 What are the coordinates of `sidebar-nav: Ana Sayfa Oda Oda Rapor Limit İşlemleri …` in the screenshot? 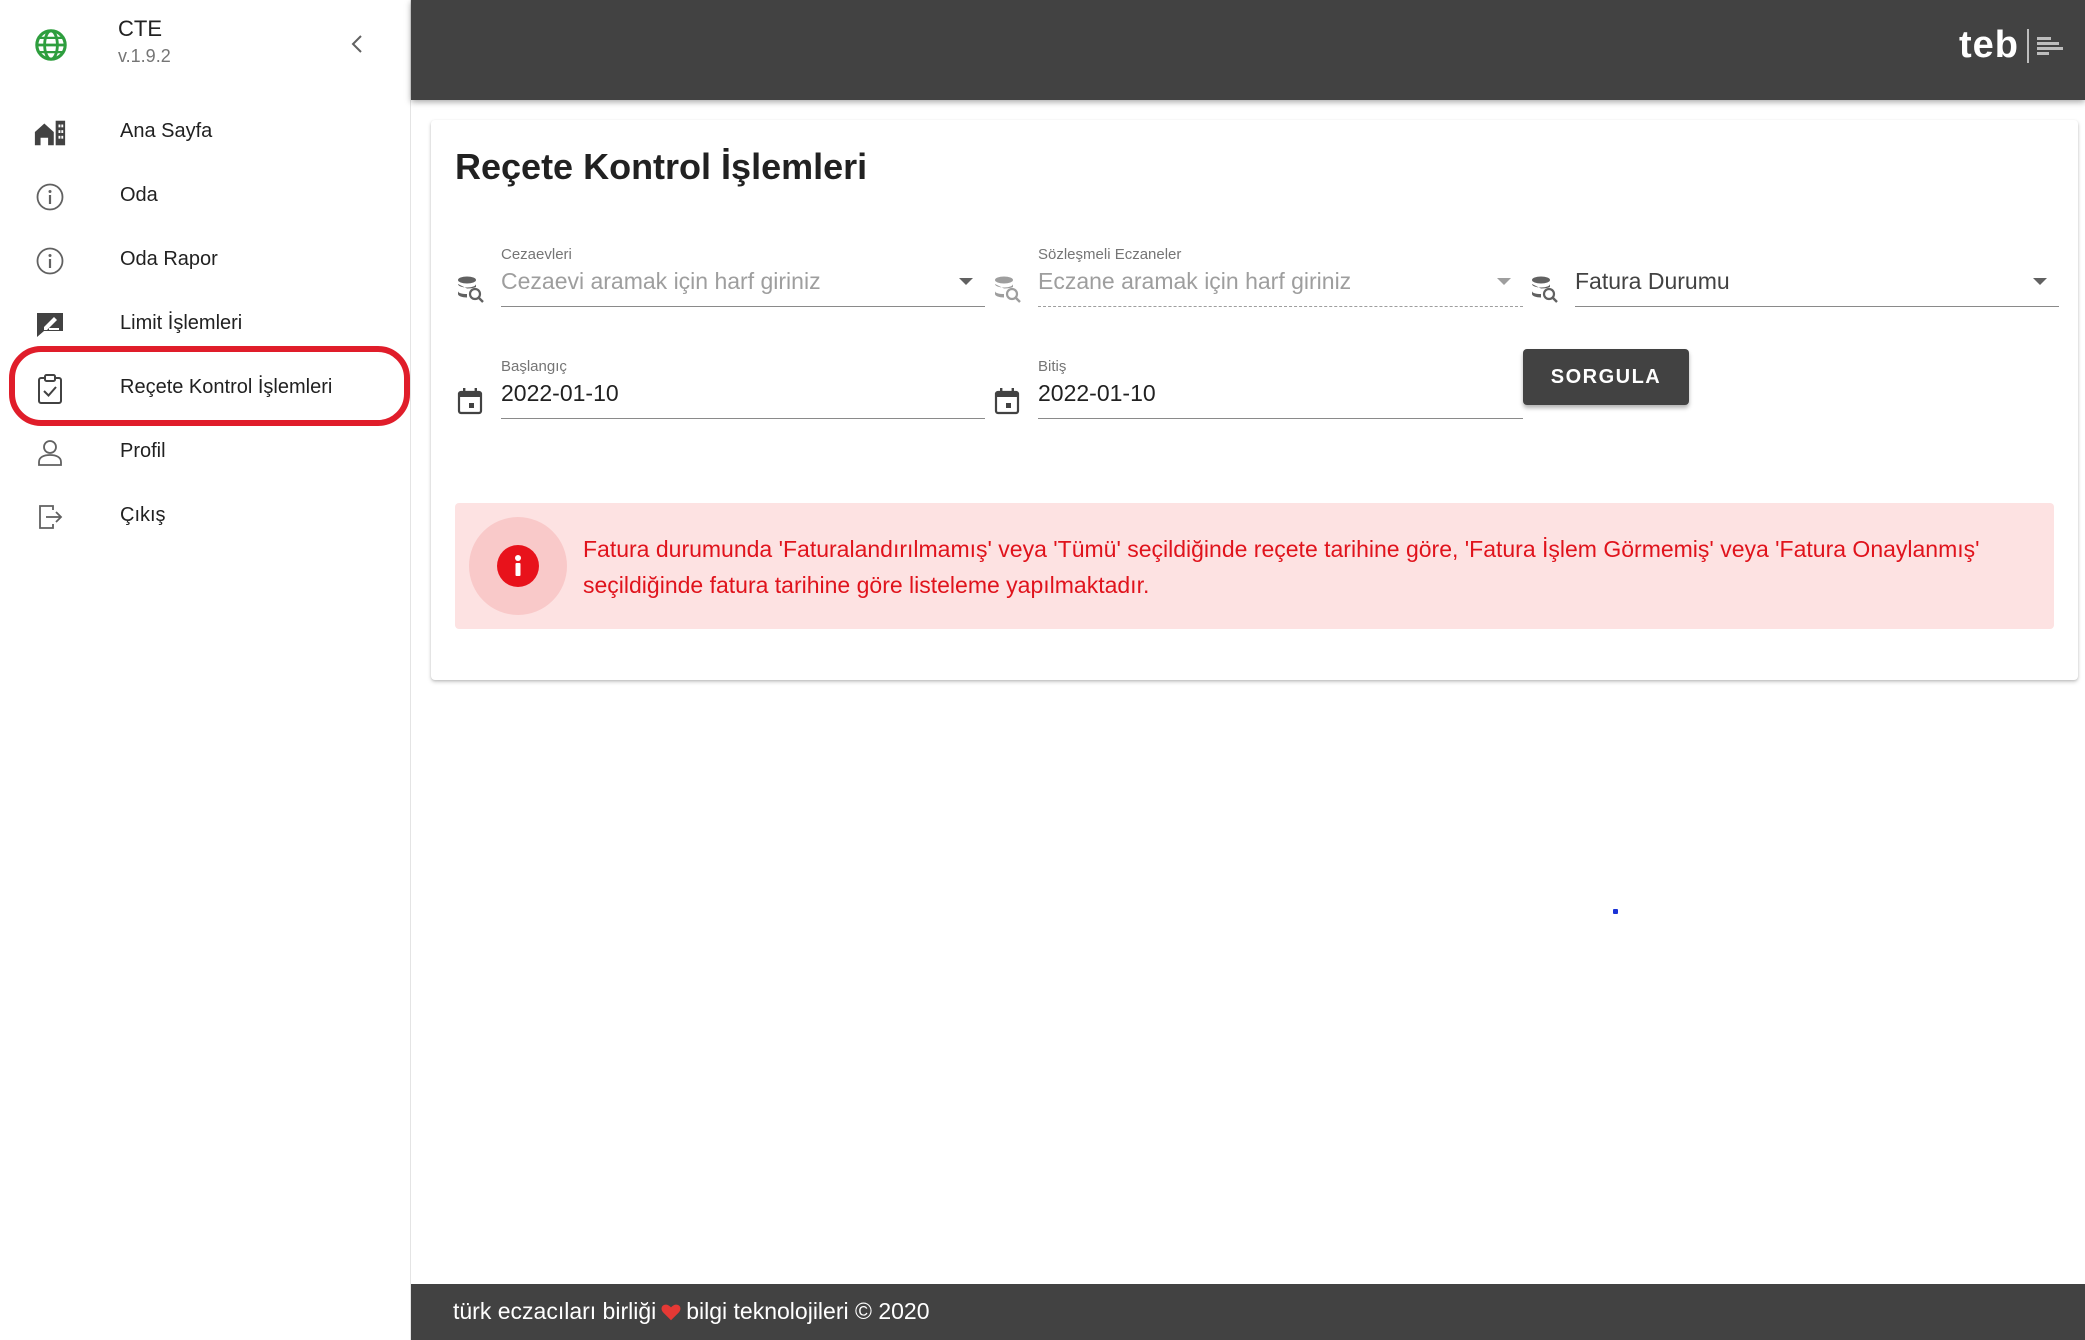 It's located at (205, 324).